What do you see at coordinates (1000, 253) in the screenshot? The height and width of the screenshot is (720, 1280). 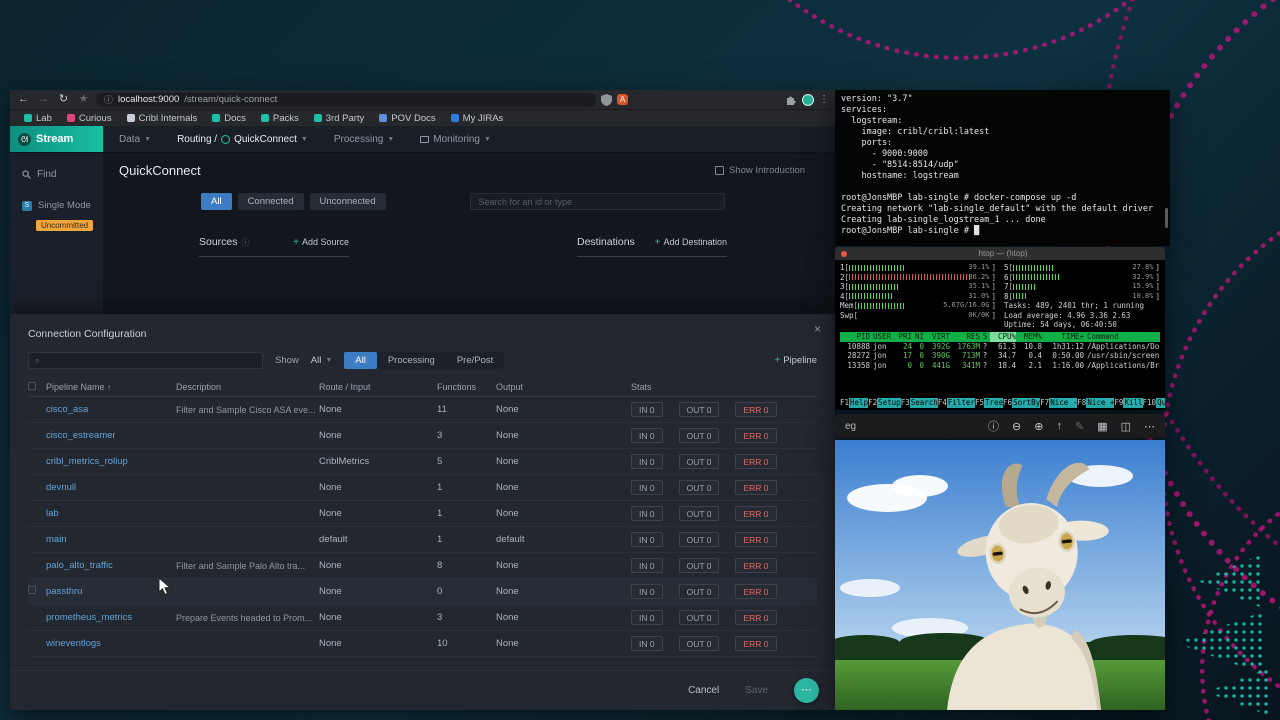 I see `htop-titlebar: htop — (htop)` at bounding box center [1000, 253].